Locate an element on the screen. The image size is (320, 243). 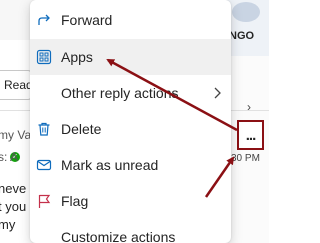
avatar is located at coordinates (246, 12).